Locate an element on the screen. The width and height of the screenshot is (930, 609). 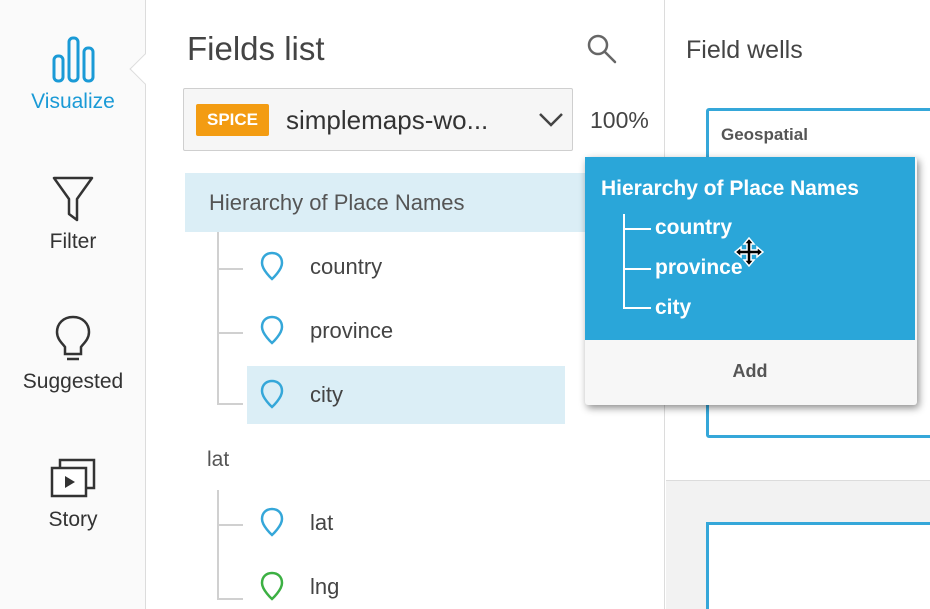
nav-story: Story is located at coordinates (73, 494).